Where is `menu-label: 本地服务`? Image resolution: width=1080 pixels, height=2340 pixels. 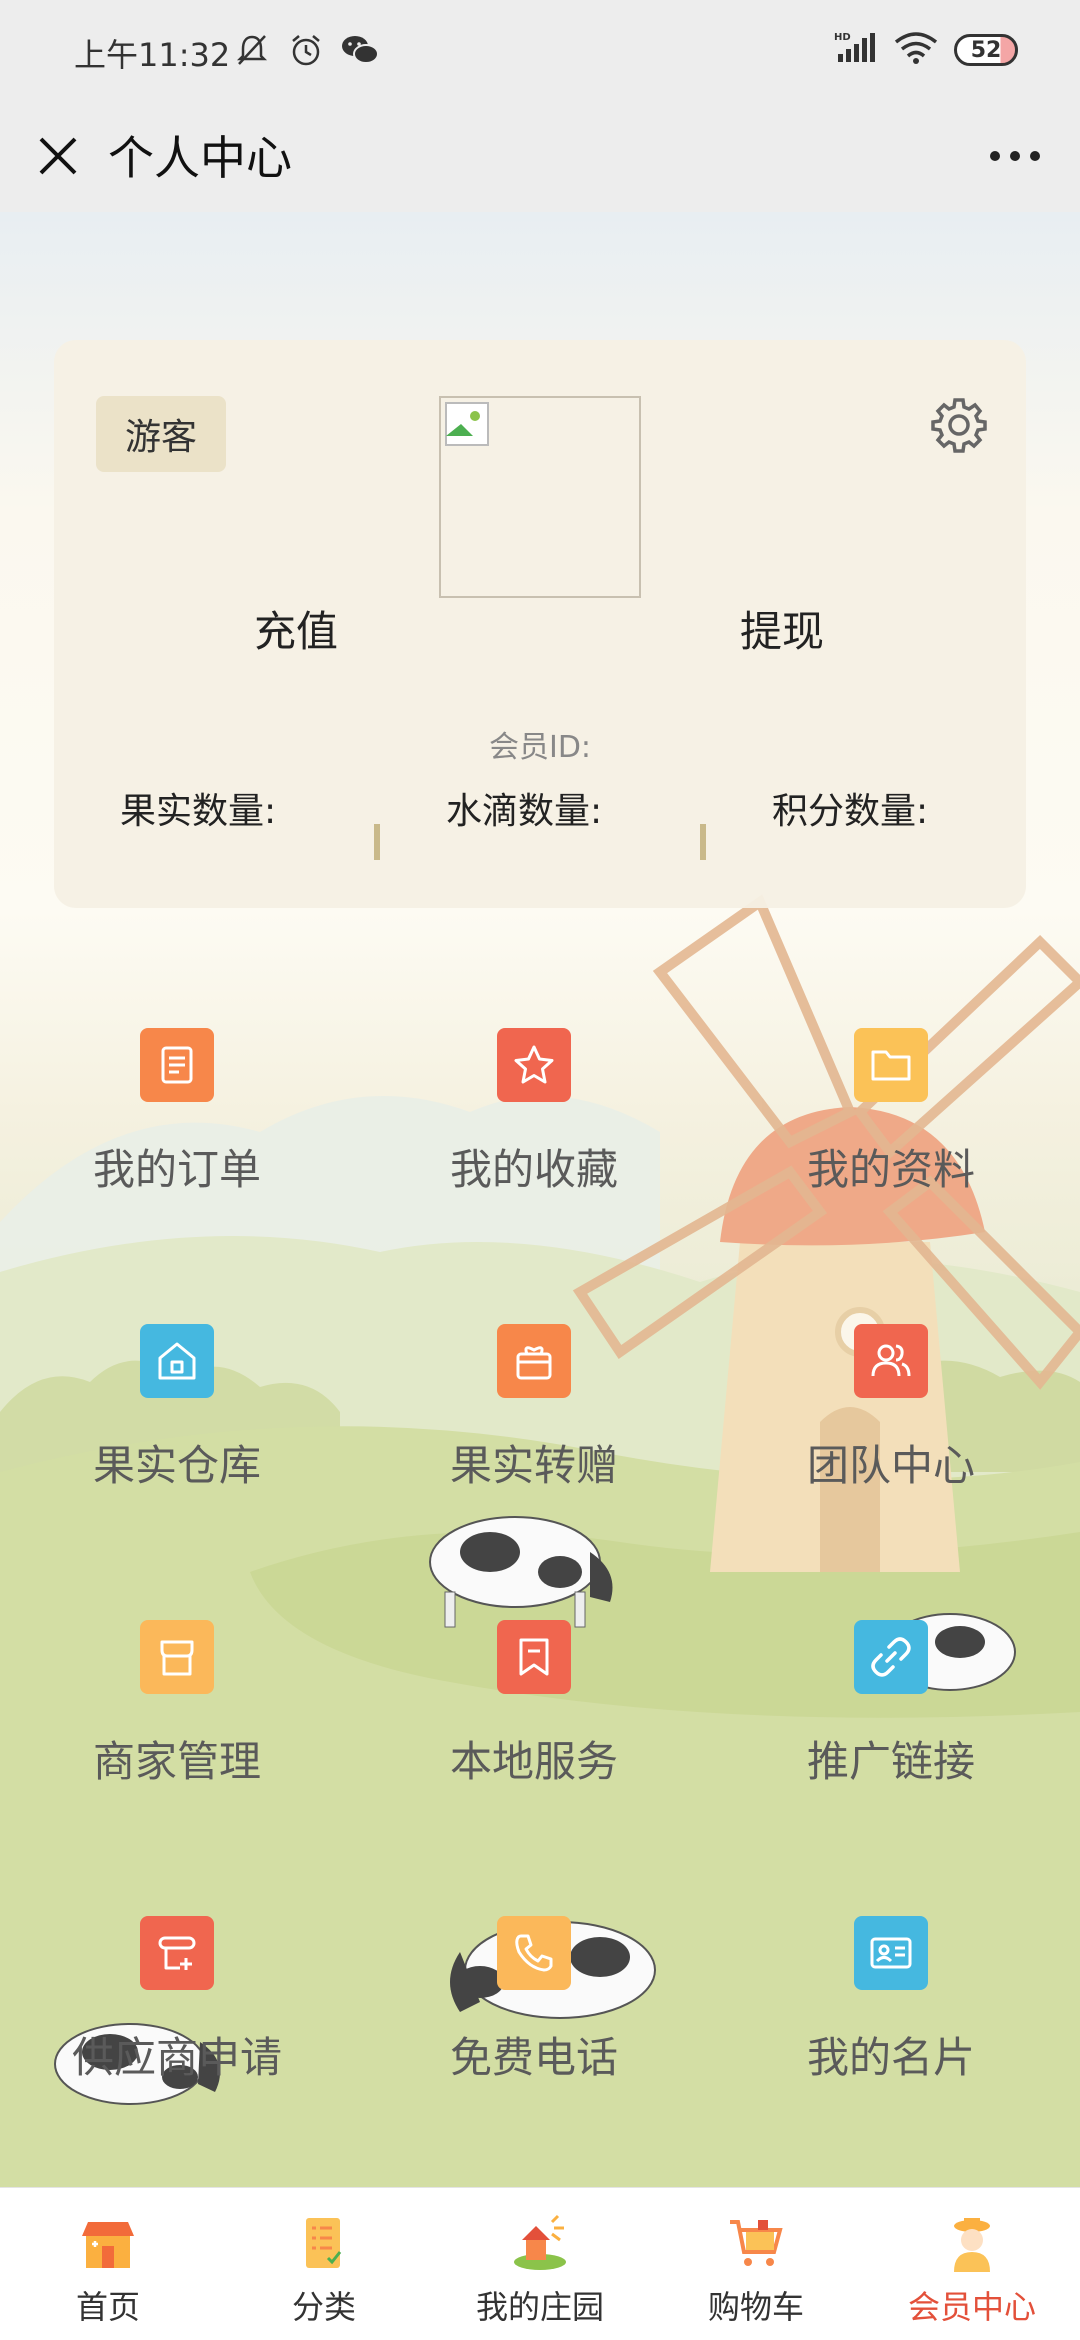
menu-label: 本地服务 is located at coordinates (533, 1761).